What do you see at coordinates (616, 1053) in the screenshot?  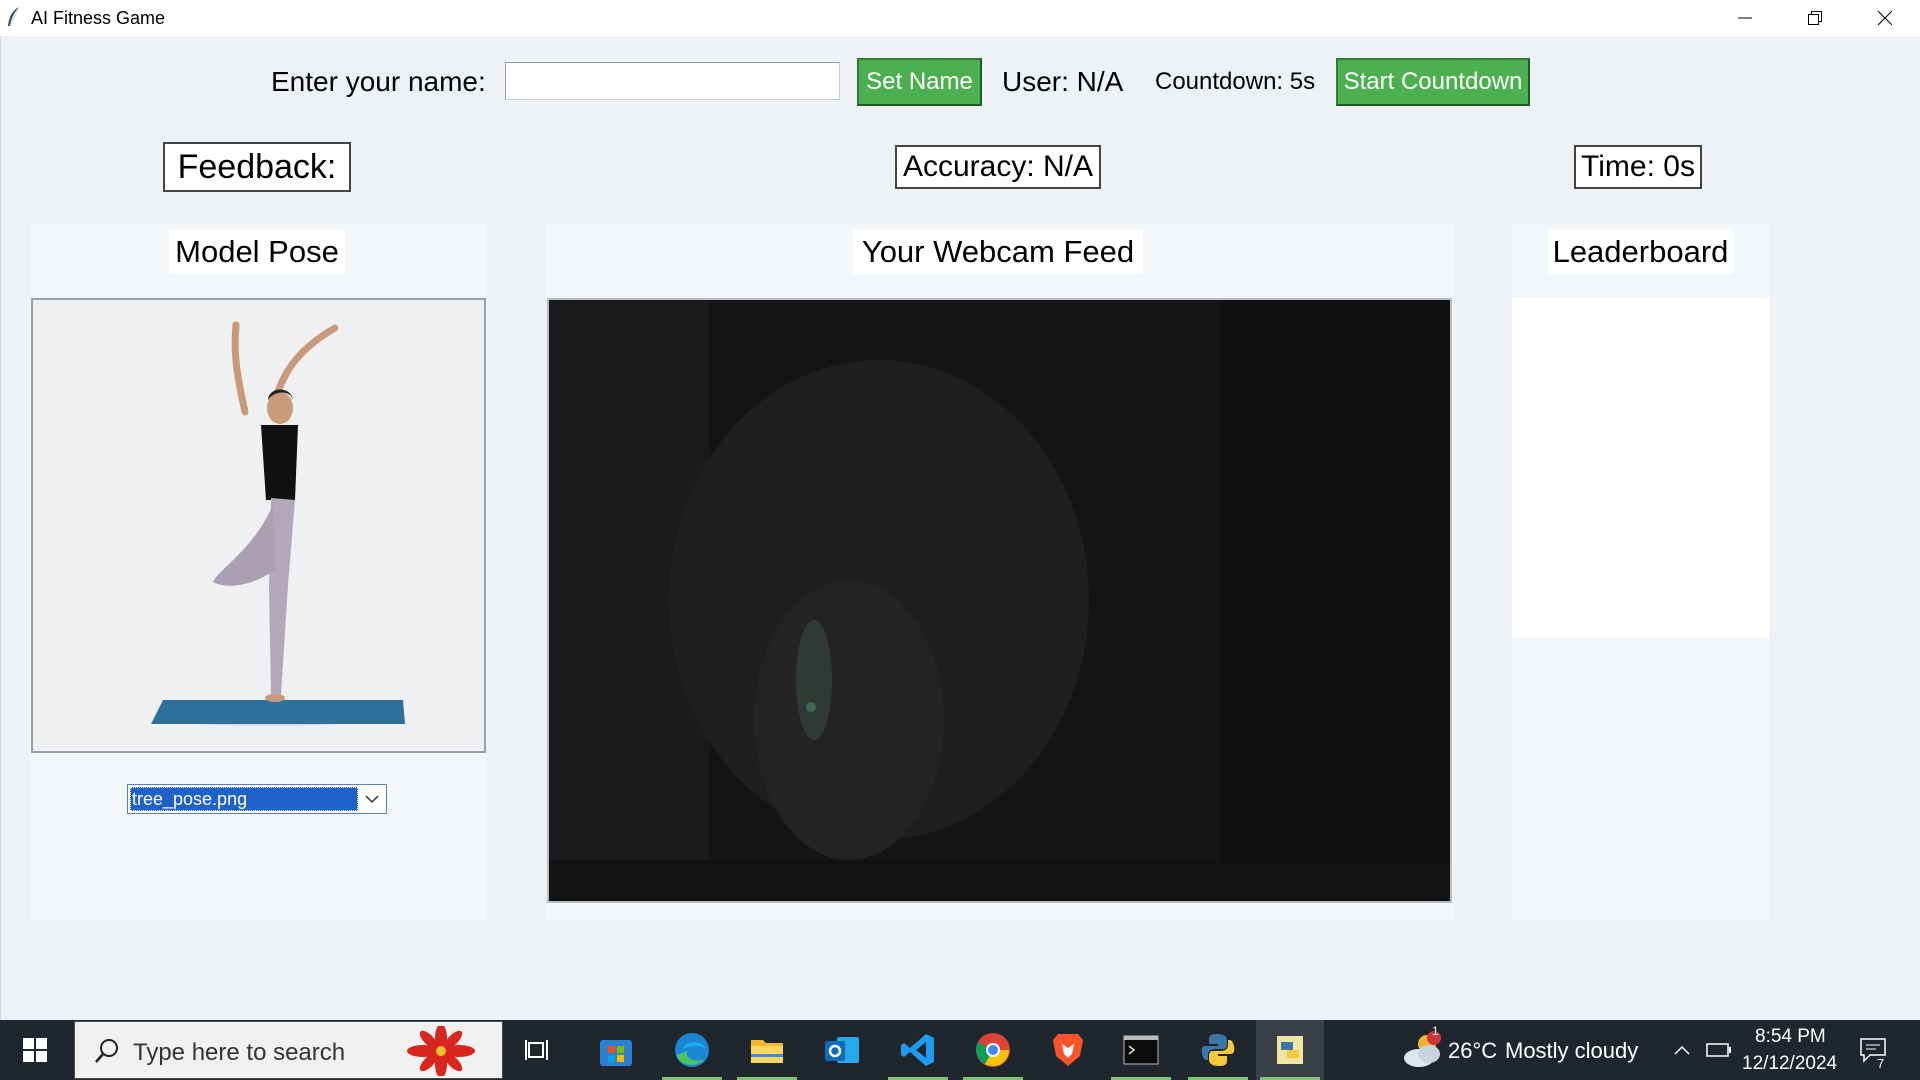 I see `microsoft-store-icon` at bounding box center [616, 1053].